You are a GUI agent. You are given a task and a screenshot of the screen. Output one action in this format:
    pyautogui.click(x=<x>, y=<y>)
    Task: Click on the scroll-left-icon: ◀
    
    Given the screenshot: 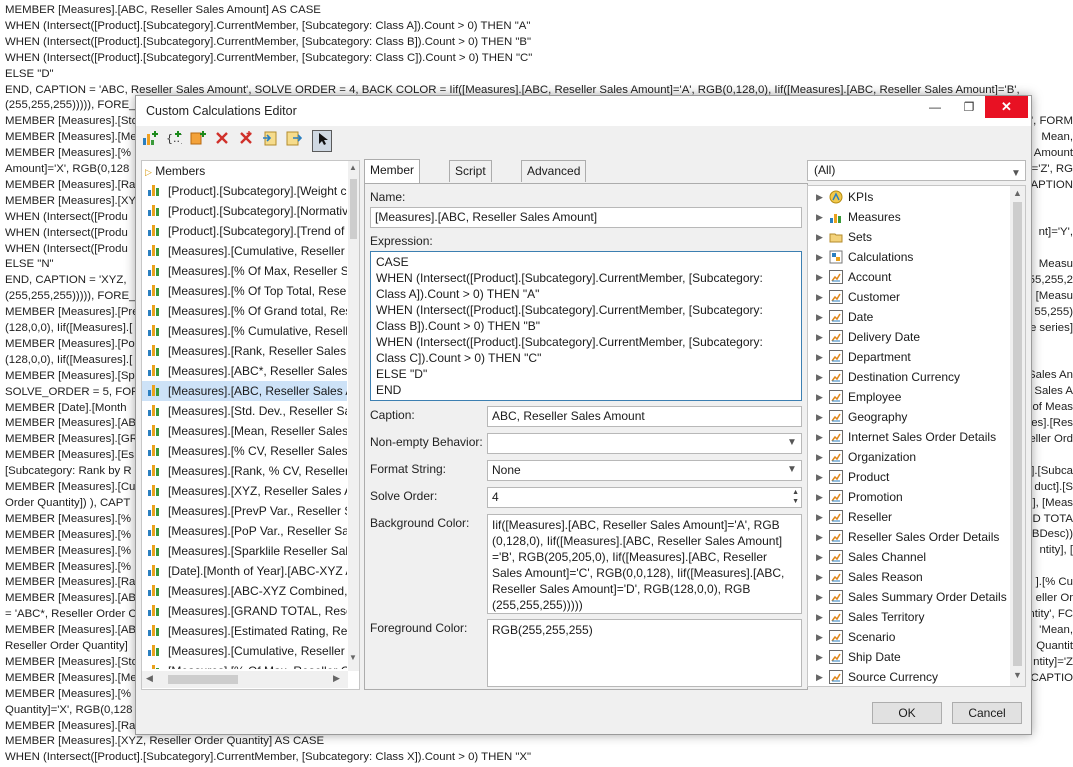 What is the action you would take?
    pyautogui.click(x=149, y=678)
    